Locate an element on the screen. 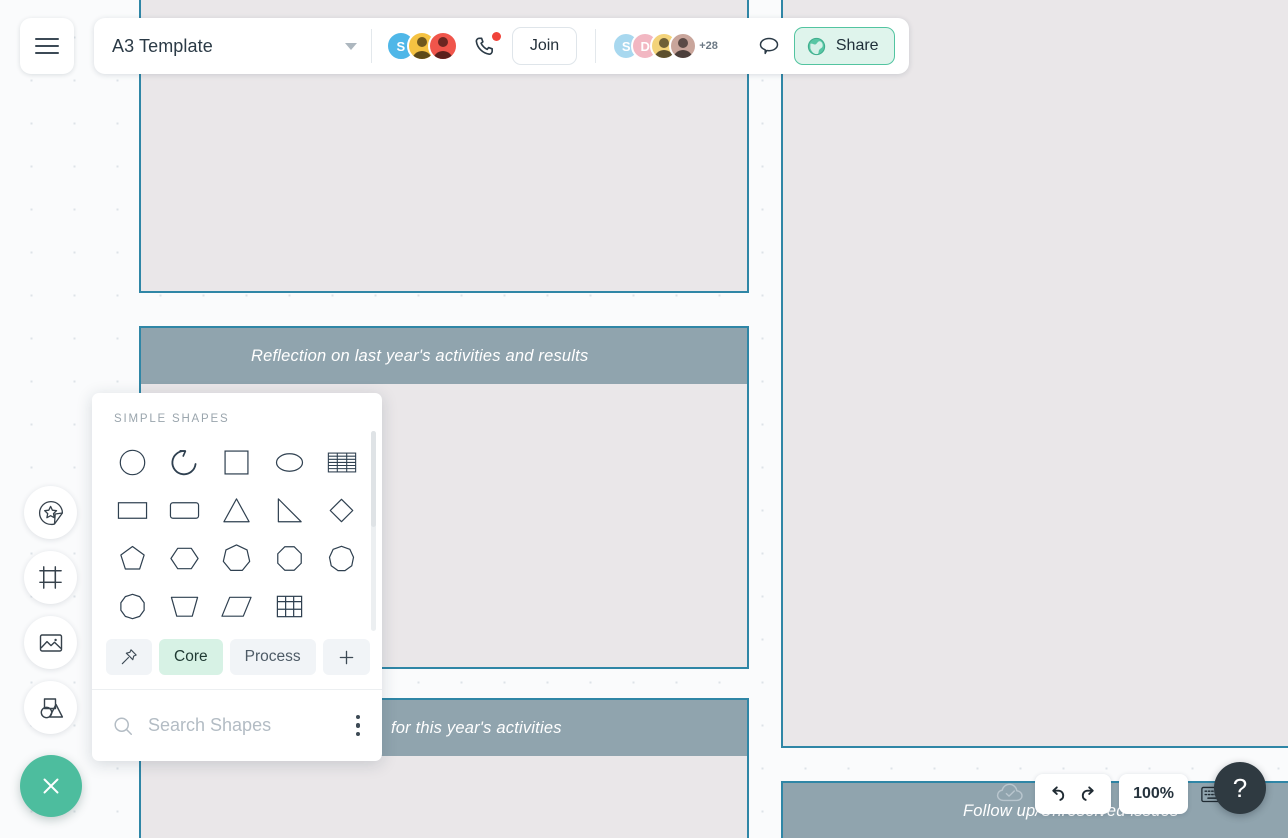 Image resolution: width=1288 pixels, height=838 pixels. join-button: Join is located at coordinates (544, 46).